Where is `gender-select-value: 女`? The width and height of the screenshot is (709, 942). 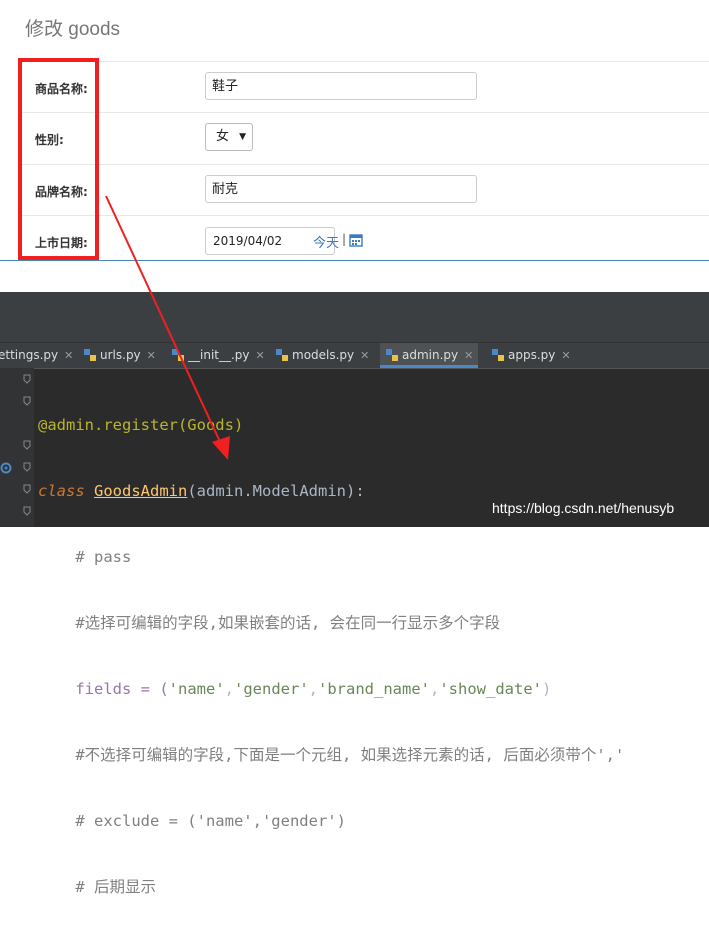
gender-select-value: 女 is located at coordinates (223, 136).